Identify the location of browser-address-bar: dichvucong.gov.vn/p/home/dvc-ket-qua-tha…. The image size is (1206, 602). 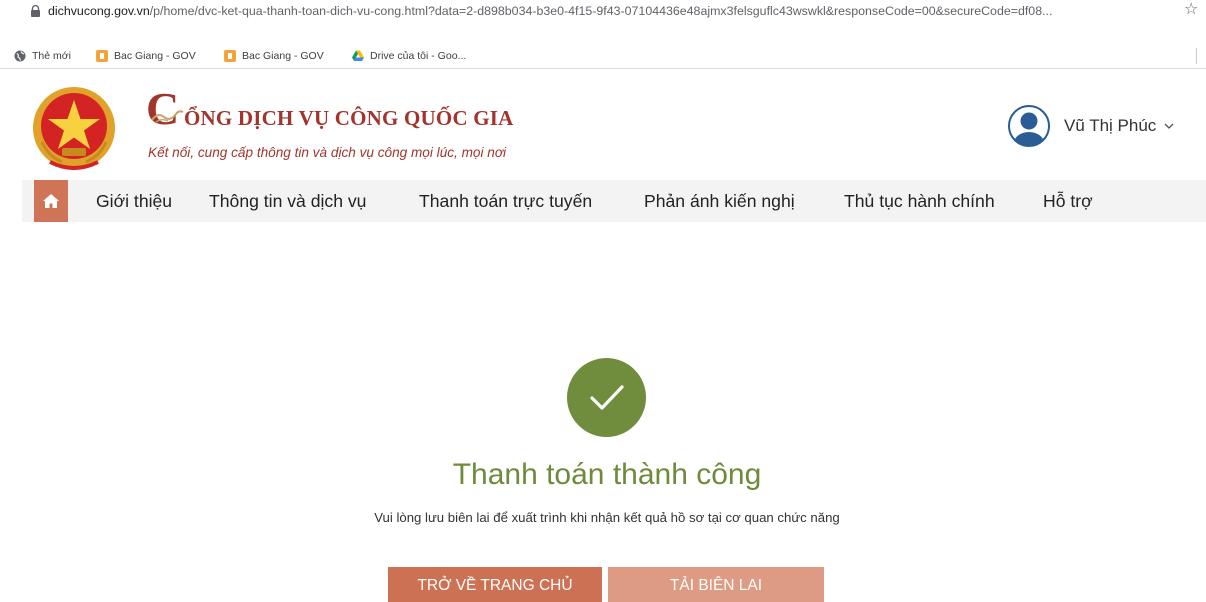
(603, 11).